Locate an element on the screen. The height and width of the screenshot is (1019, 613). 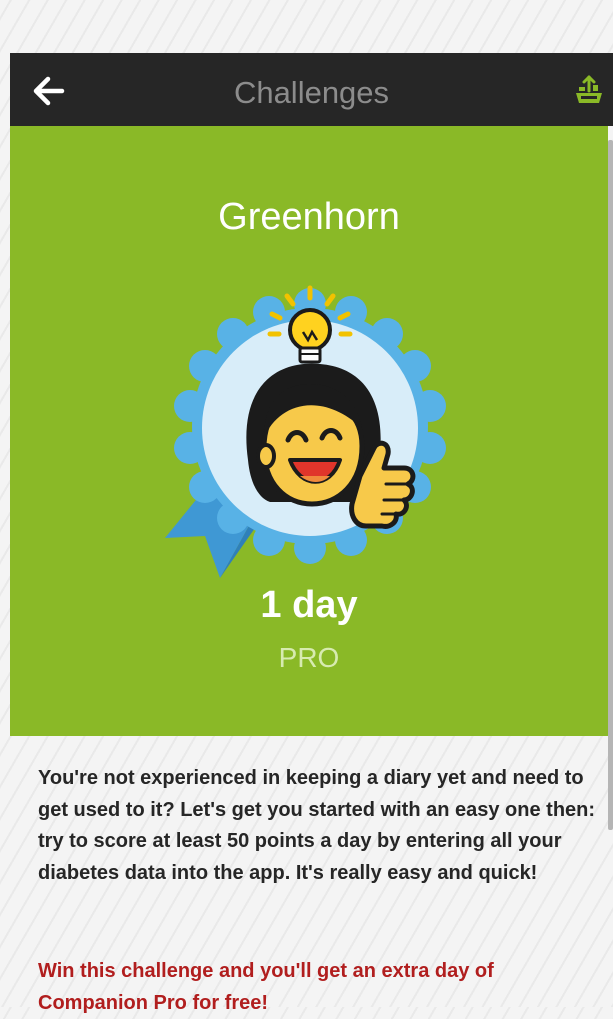
app-bar: Challenges is located at coordinates (311, 89).